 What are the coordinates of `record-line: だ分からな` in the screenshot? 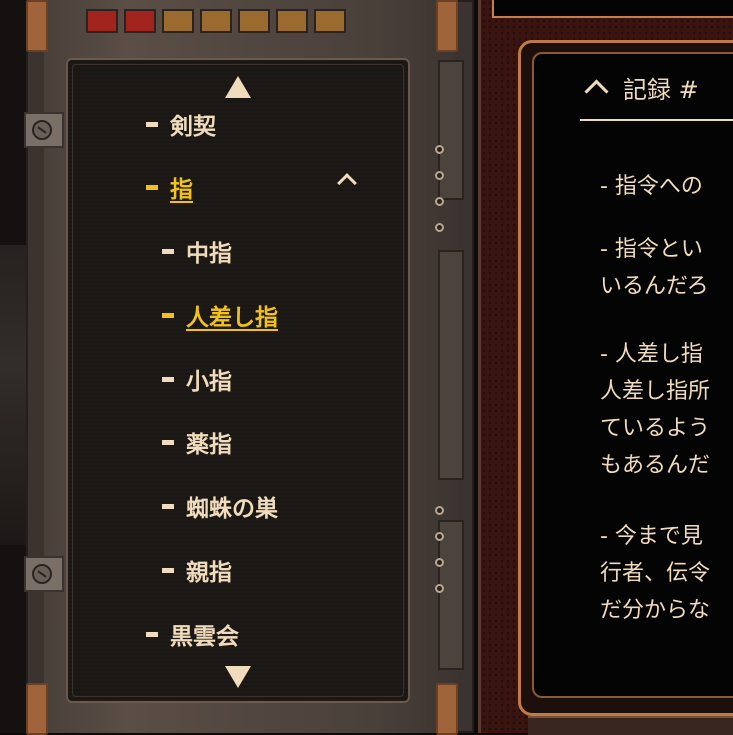 It's located at (655, 610).